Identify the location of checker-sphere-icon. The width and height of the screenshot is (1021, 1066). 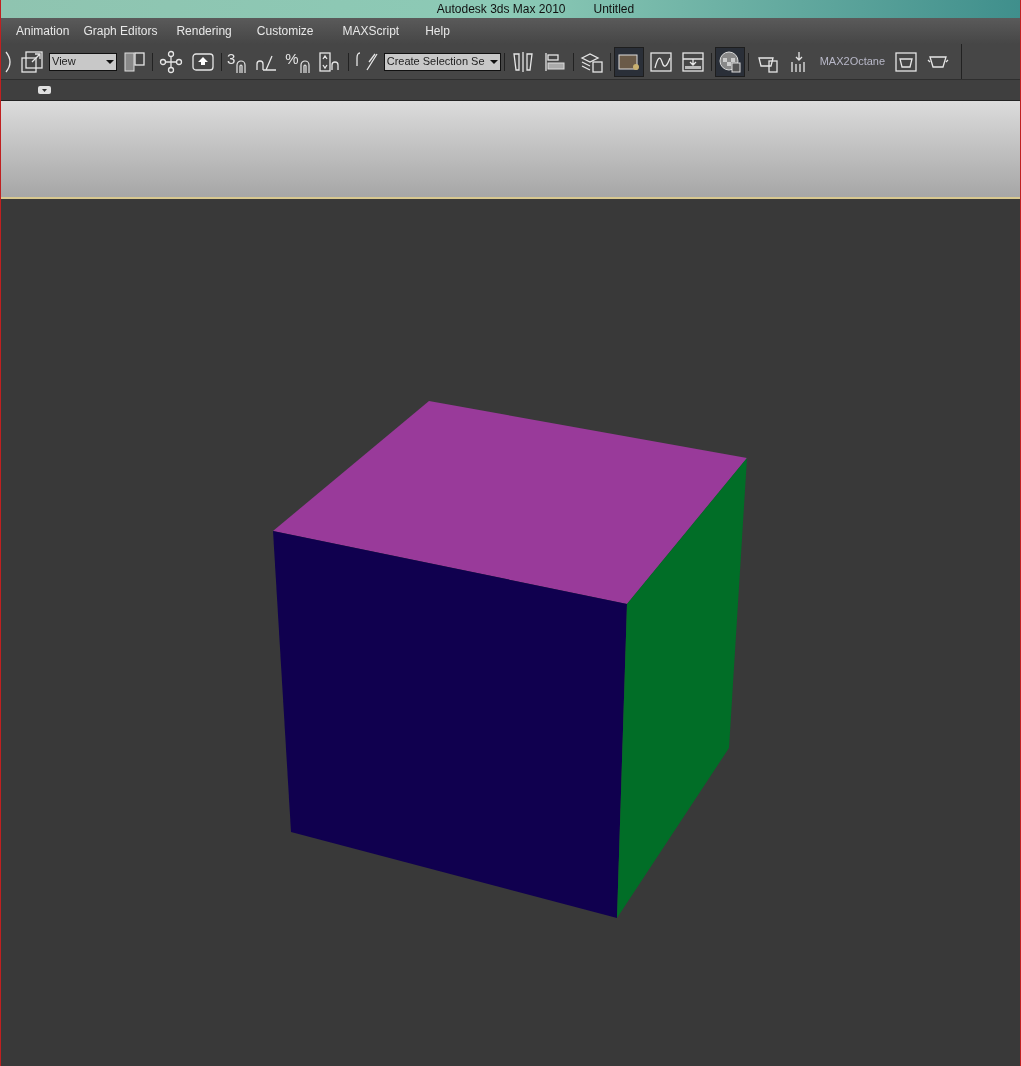
(729, 61).